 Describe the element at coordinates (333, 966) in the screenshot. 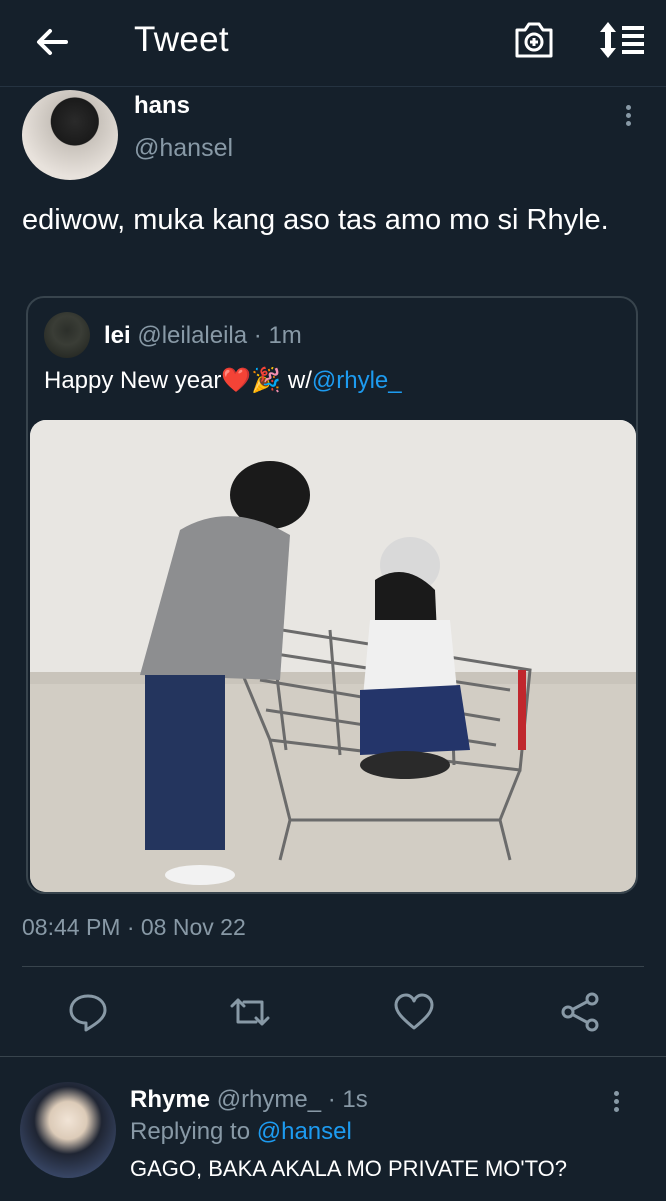

I see `divider` at that location.